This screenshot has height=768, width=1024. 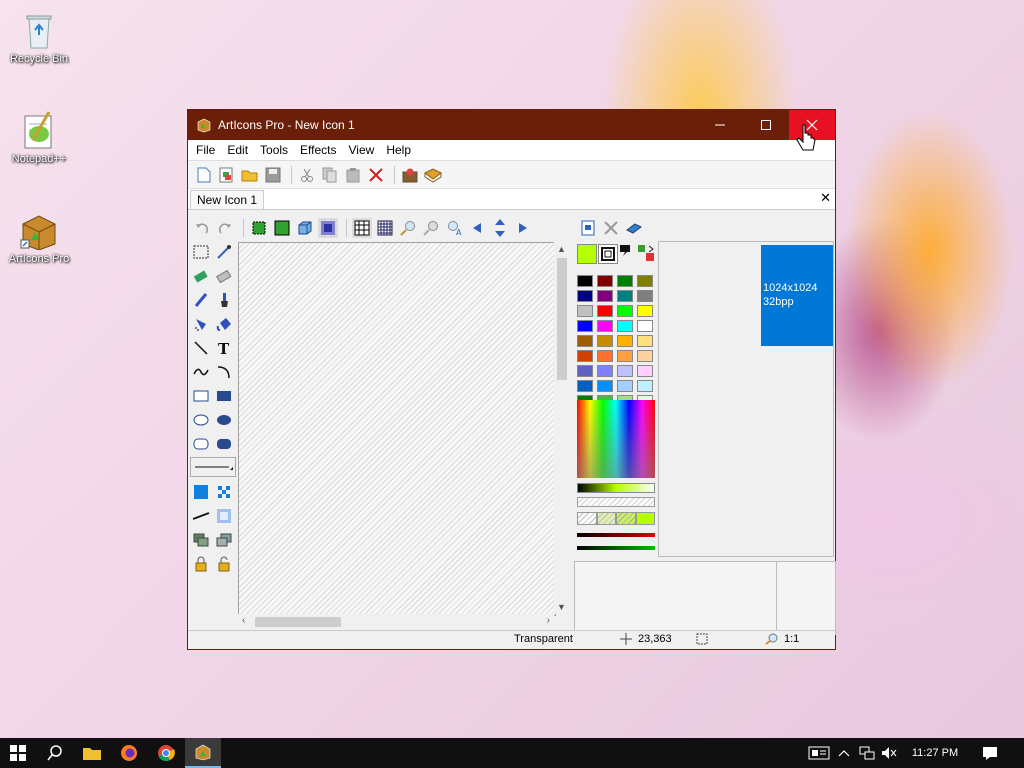 What do you see at coordinates (819, 753) in the screenshot?
I see `action-card-icon` at bounding box center [819, 753].